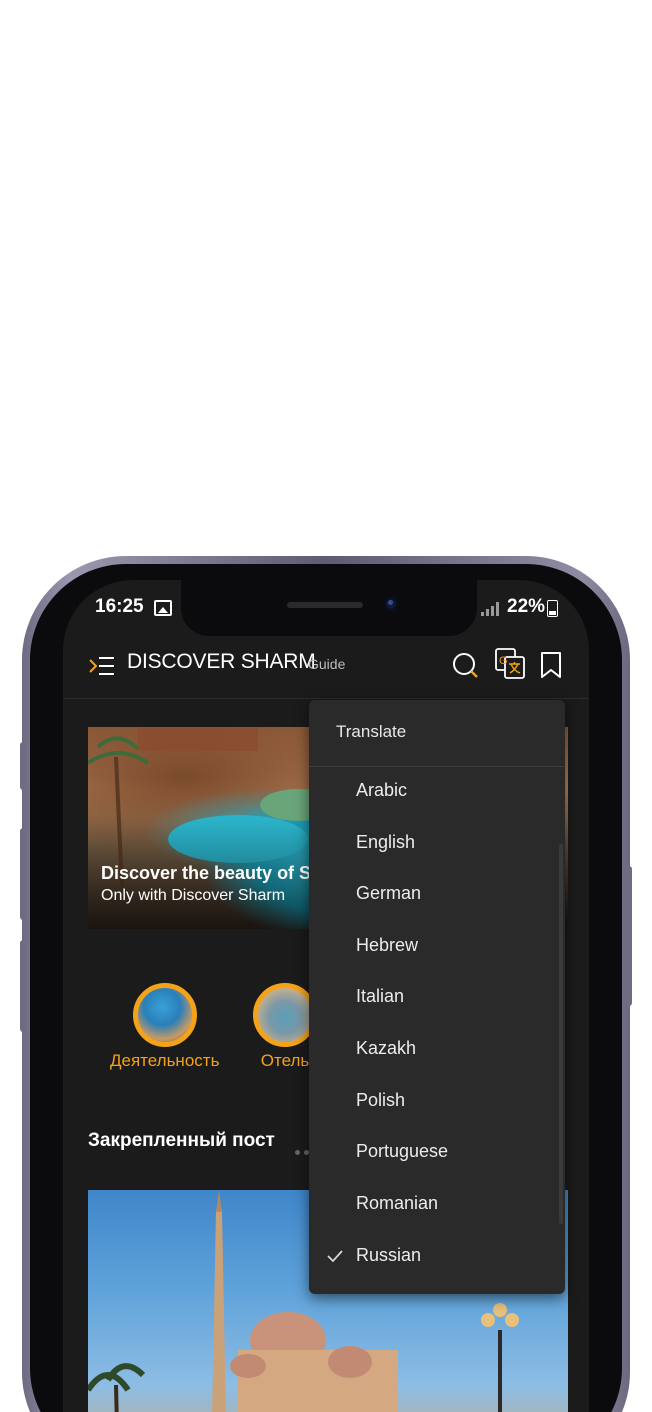 This screenshot has height=1412, width=652. What do you see at coordinates (386, 1048) in the screenshot?
I see `language-label: Kazakh` at bounding box center [386, 1048].